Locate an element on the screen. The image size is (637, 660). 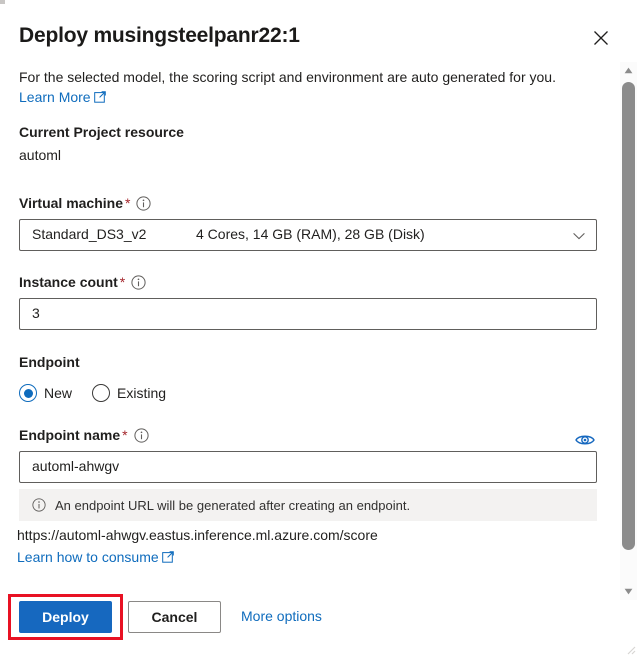
learn-more-label: Learn More is located at coordinates (55, 97).